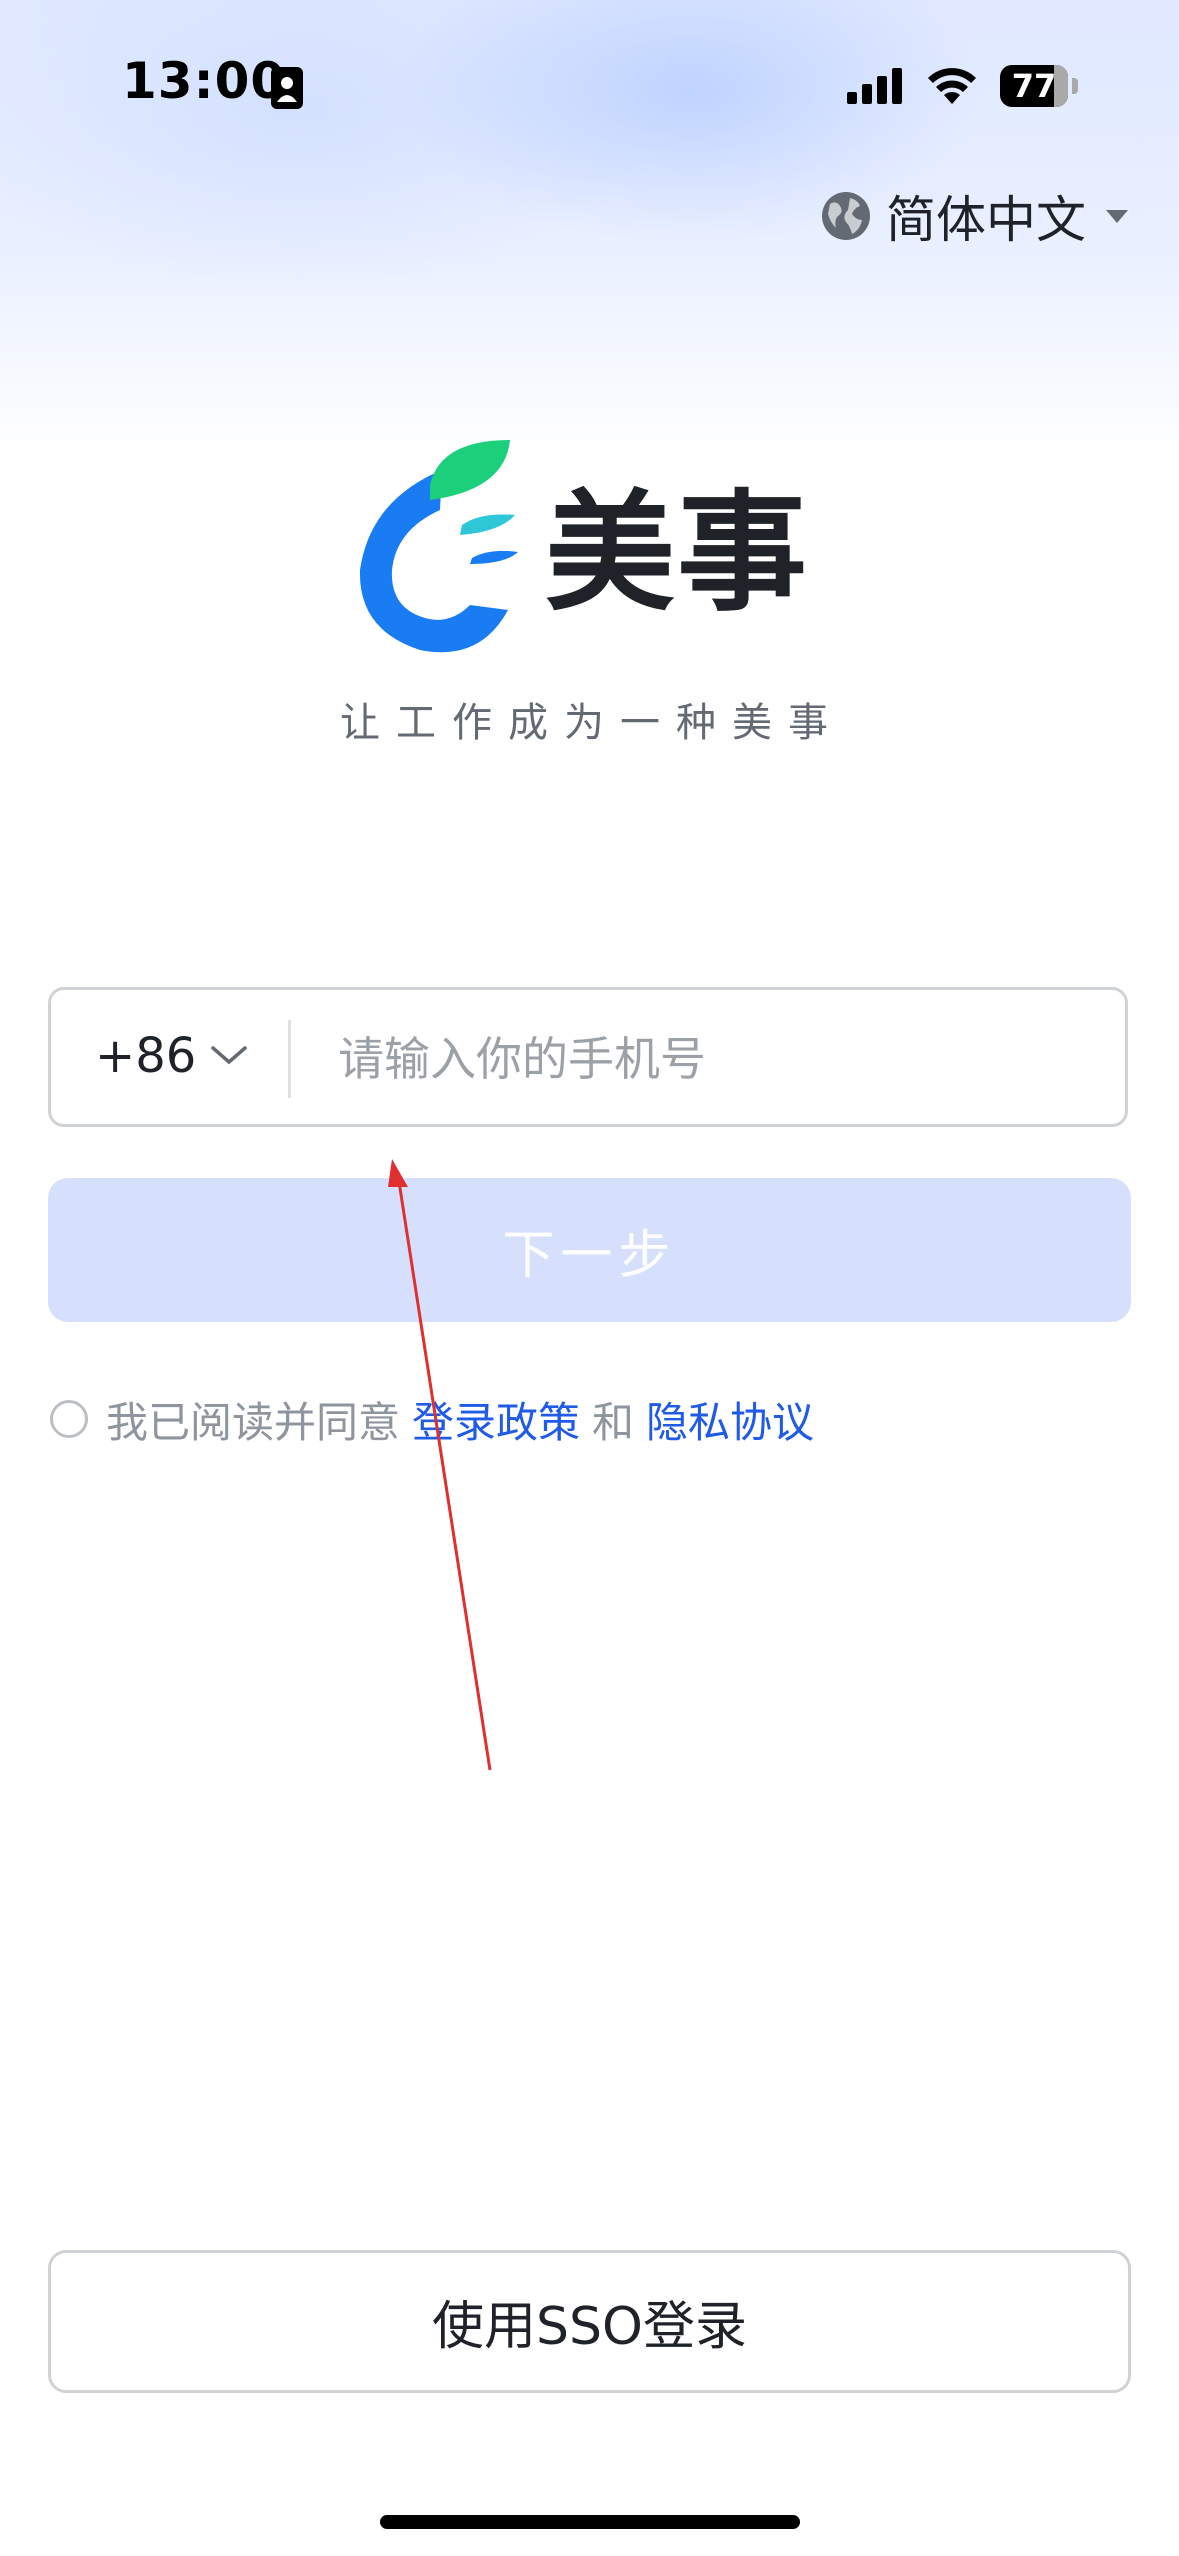  What do you see at coordinates (952, 86) in the screenshot?
I see `wifi-icon` at bounding box center [952, 86].